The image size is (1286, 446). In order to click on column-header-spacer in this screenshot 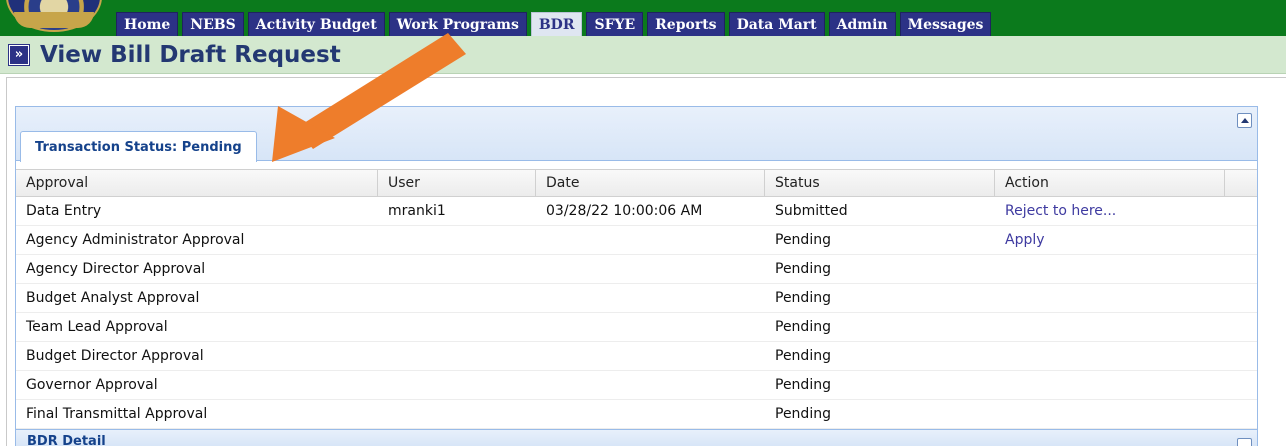, I will do `click(1241, 183)`.